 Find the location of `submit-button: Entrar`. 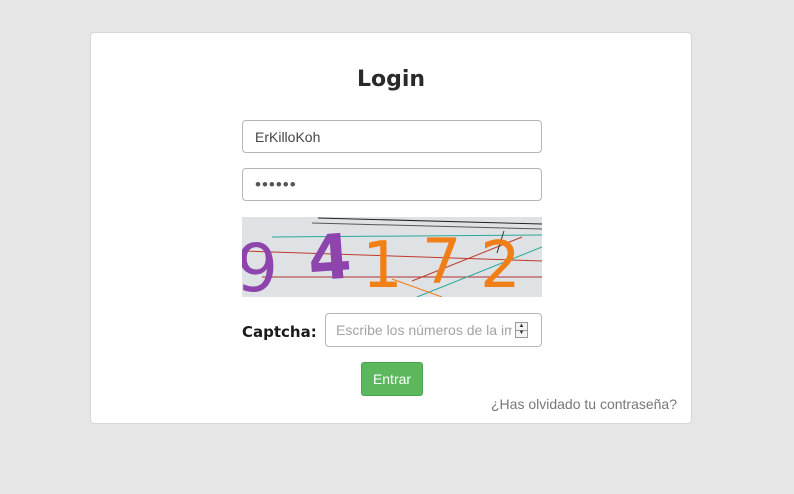

submit-button: Entrar is located at coordinates (392, 379).